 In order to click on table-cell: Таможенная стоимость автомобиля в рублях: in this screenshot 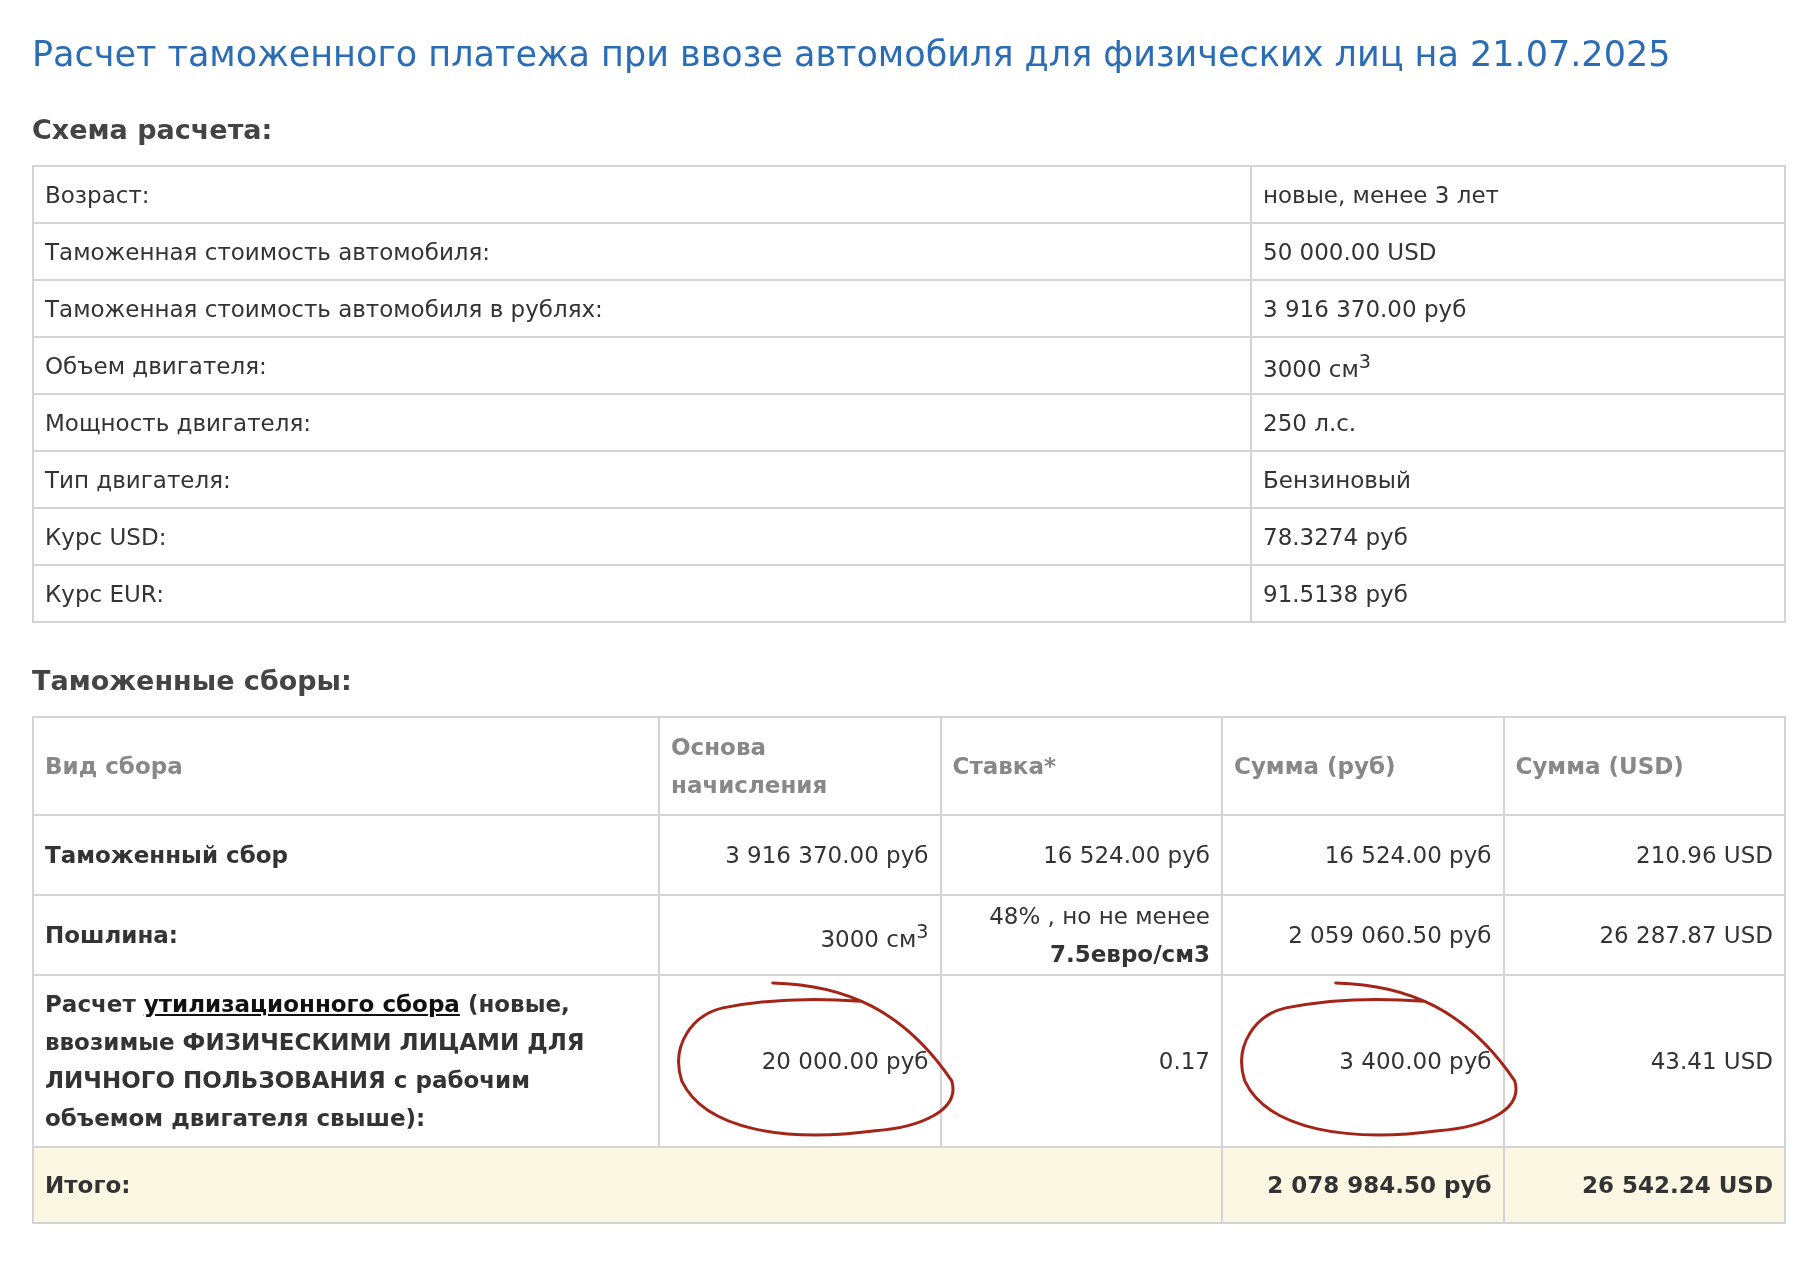, I will do `click(642, 308)`.